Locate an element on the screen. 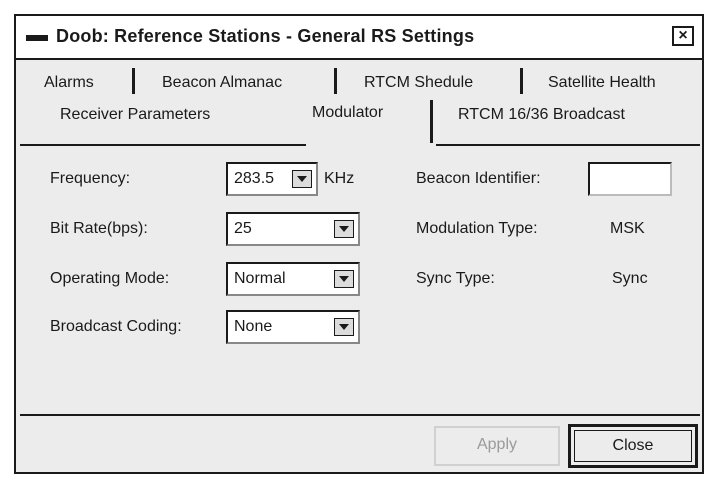 Image resolution: width=714 pixels, height=481 pixels. broadcast-coding-select: None is located at coordinates (293, 327).